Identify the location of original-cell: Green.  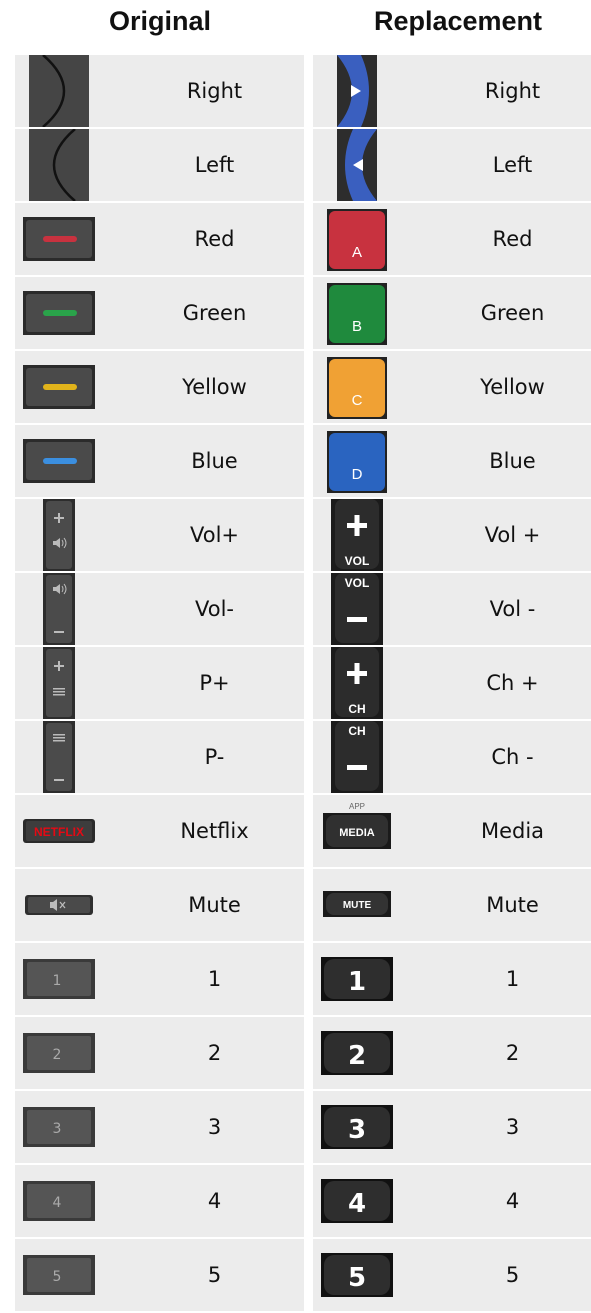
(159, 313).